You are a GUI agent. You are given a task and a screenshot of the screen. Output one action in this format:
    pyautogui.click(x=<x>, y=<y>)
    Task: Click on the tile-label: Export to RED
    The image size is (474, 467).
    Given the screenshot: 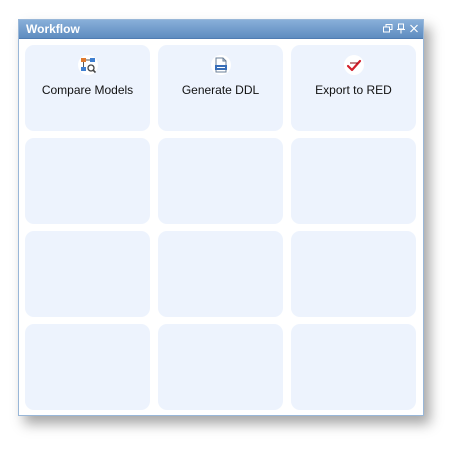 What is the action you would take?
    pyautogui.click(x=353, y=90)
    